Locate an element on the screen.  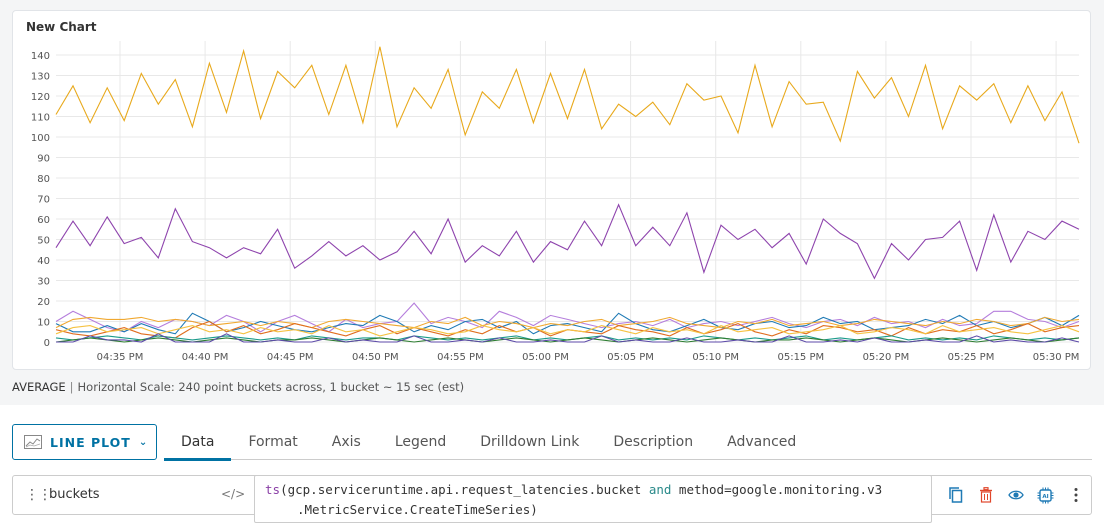
y-tick-label: 60 is located at coordinates (43, 220).